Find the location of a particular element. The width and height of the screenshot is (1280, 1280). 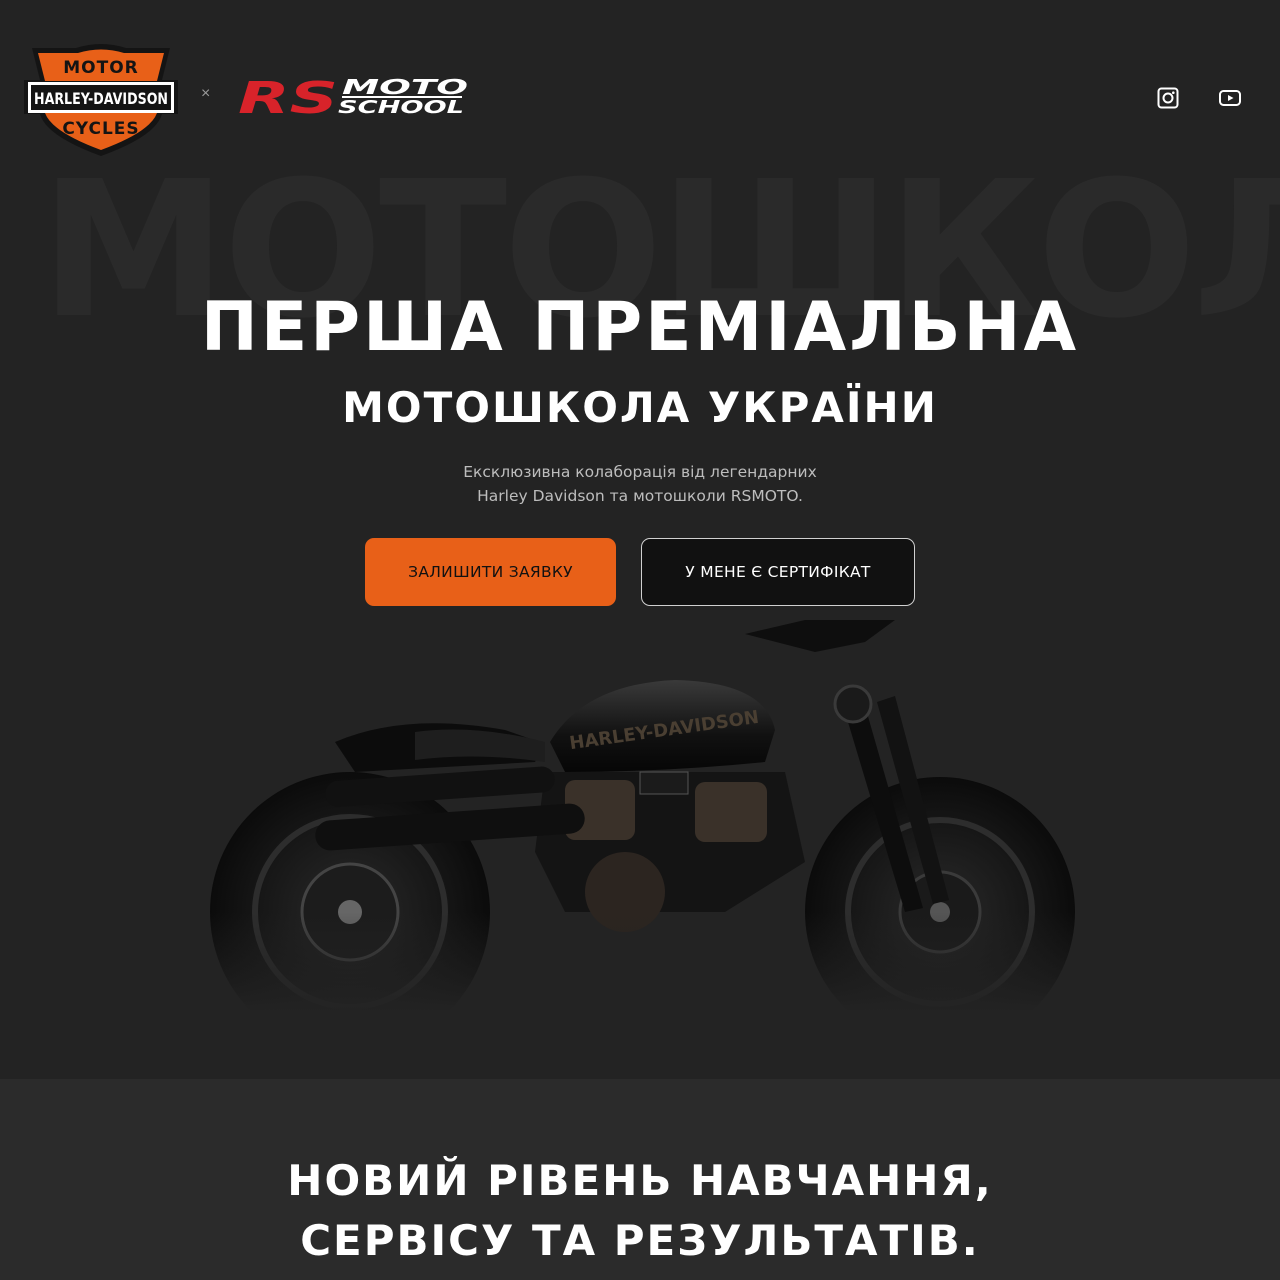

section-title-line: СЕРВІСУ ТА РЕЗУЛЬТАТІВ. is located at coordinates (640, 1240).